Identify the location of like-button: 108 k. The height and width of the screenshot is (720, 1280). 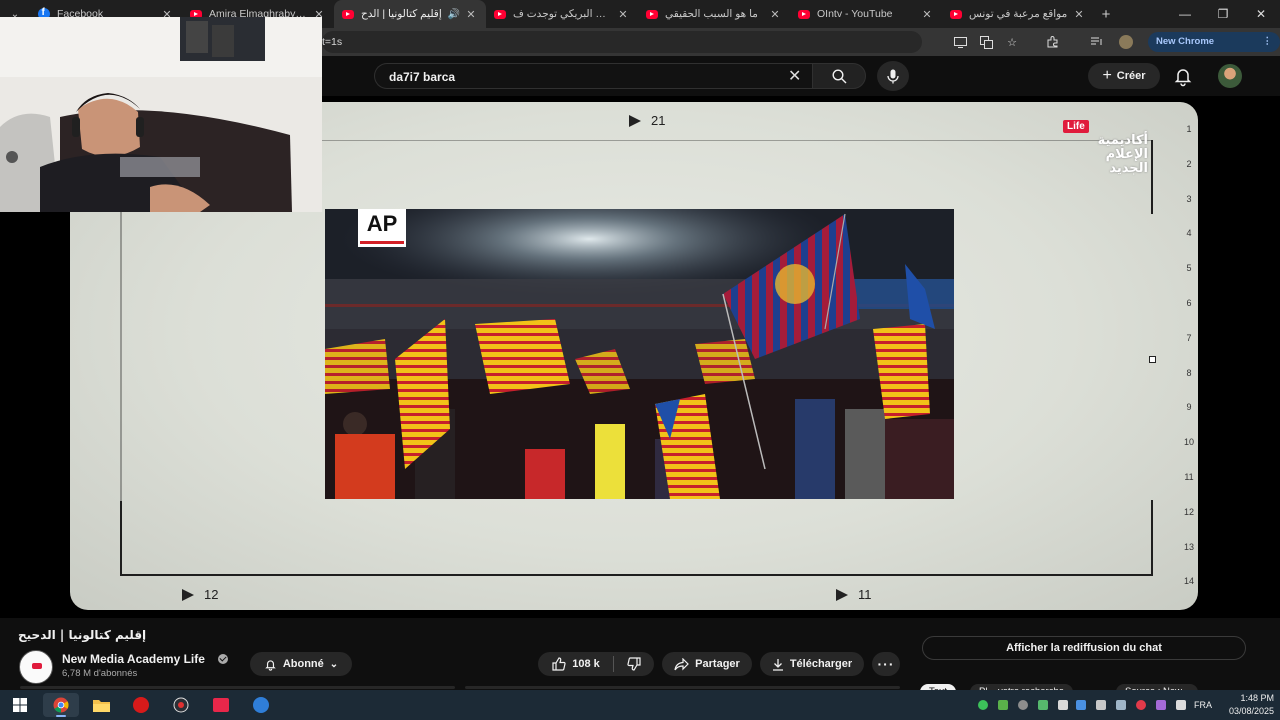
(576, 664).